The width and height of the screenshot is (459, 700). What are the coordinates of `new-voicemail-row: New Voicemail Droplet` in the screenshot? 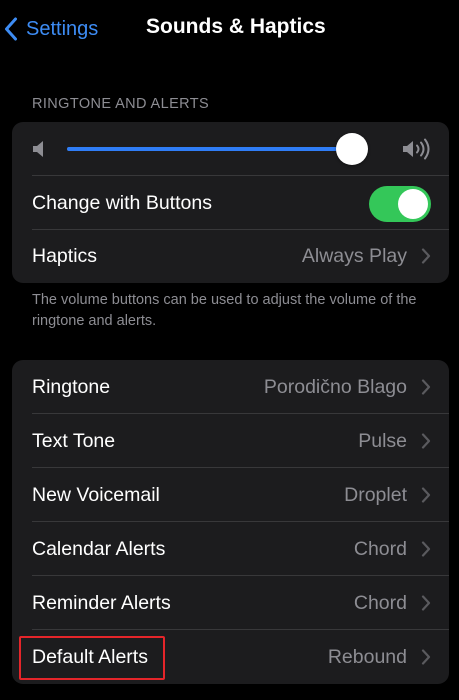 It's located at (230, 495).